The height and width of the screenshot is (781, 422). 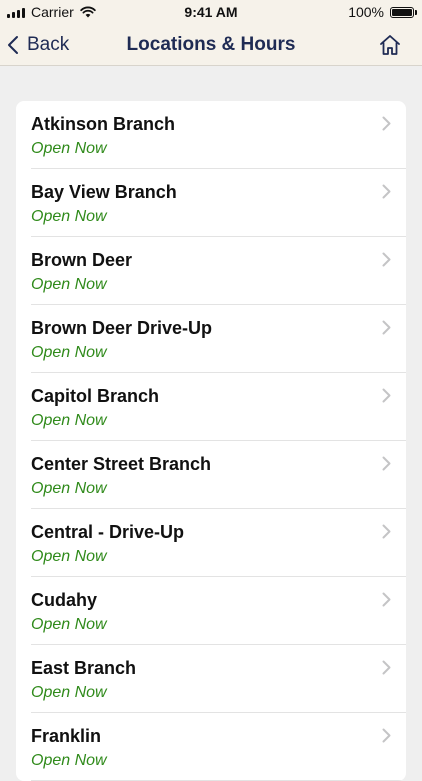 I want to click on location-name: Central - Drive-Up, so click(x=108, y=532).